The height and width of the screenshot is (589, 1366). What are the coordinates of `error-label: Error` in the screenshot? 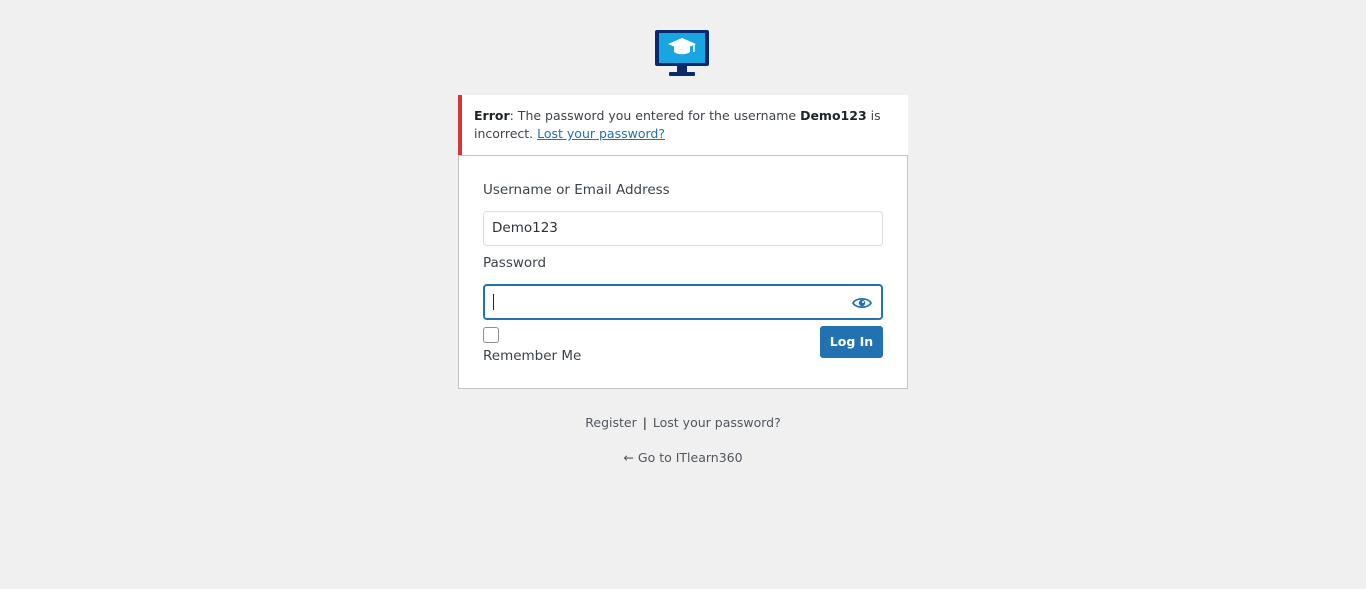 It's located at (492, 115).